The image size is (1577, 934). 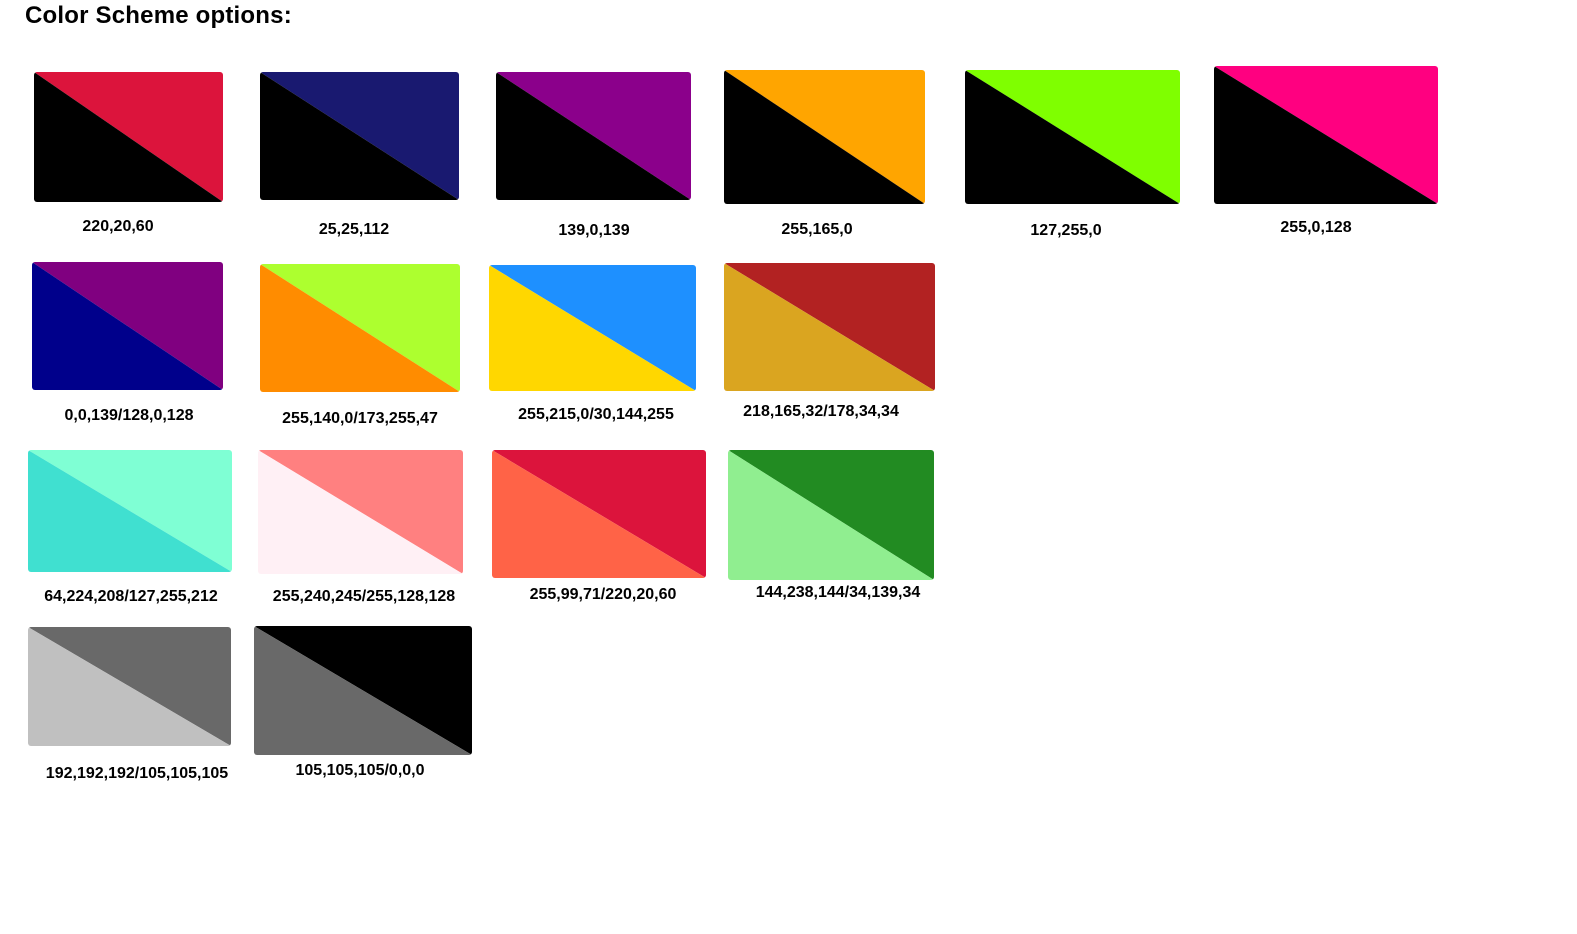 What do you see at coordinates (131, 596) in the screenshot?
I see `swatch-label: 64,224,208/127,255,212` at bounding box center [131, 596].